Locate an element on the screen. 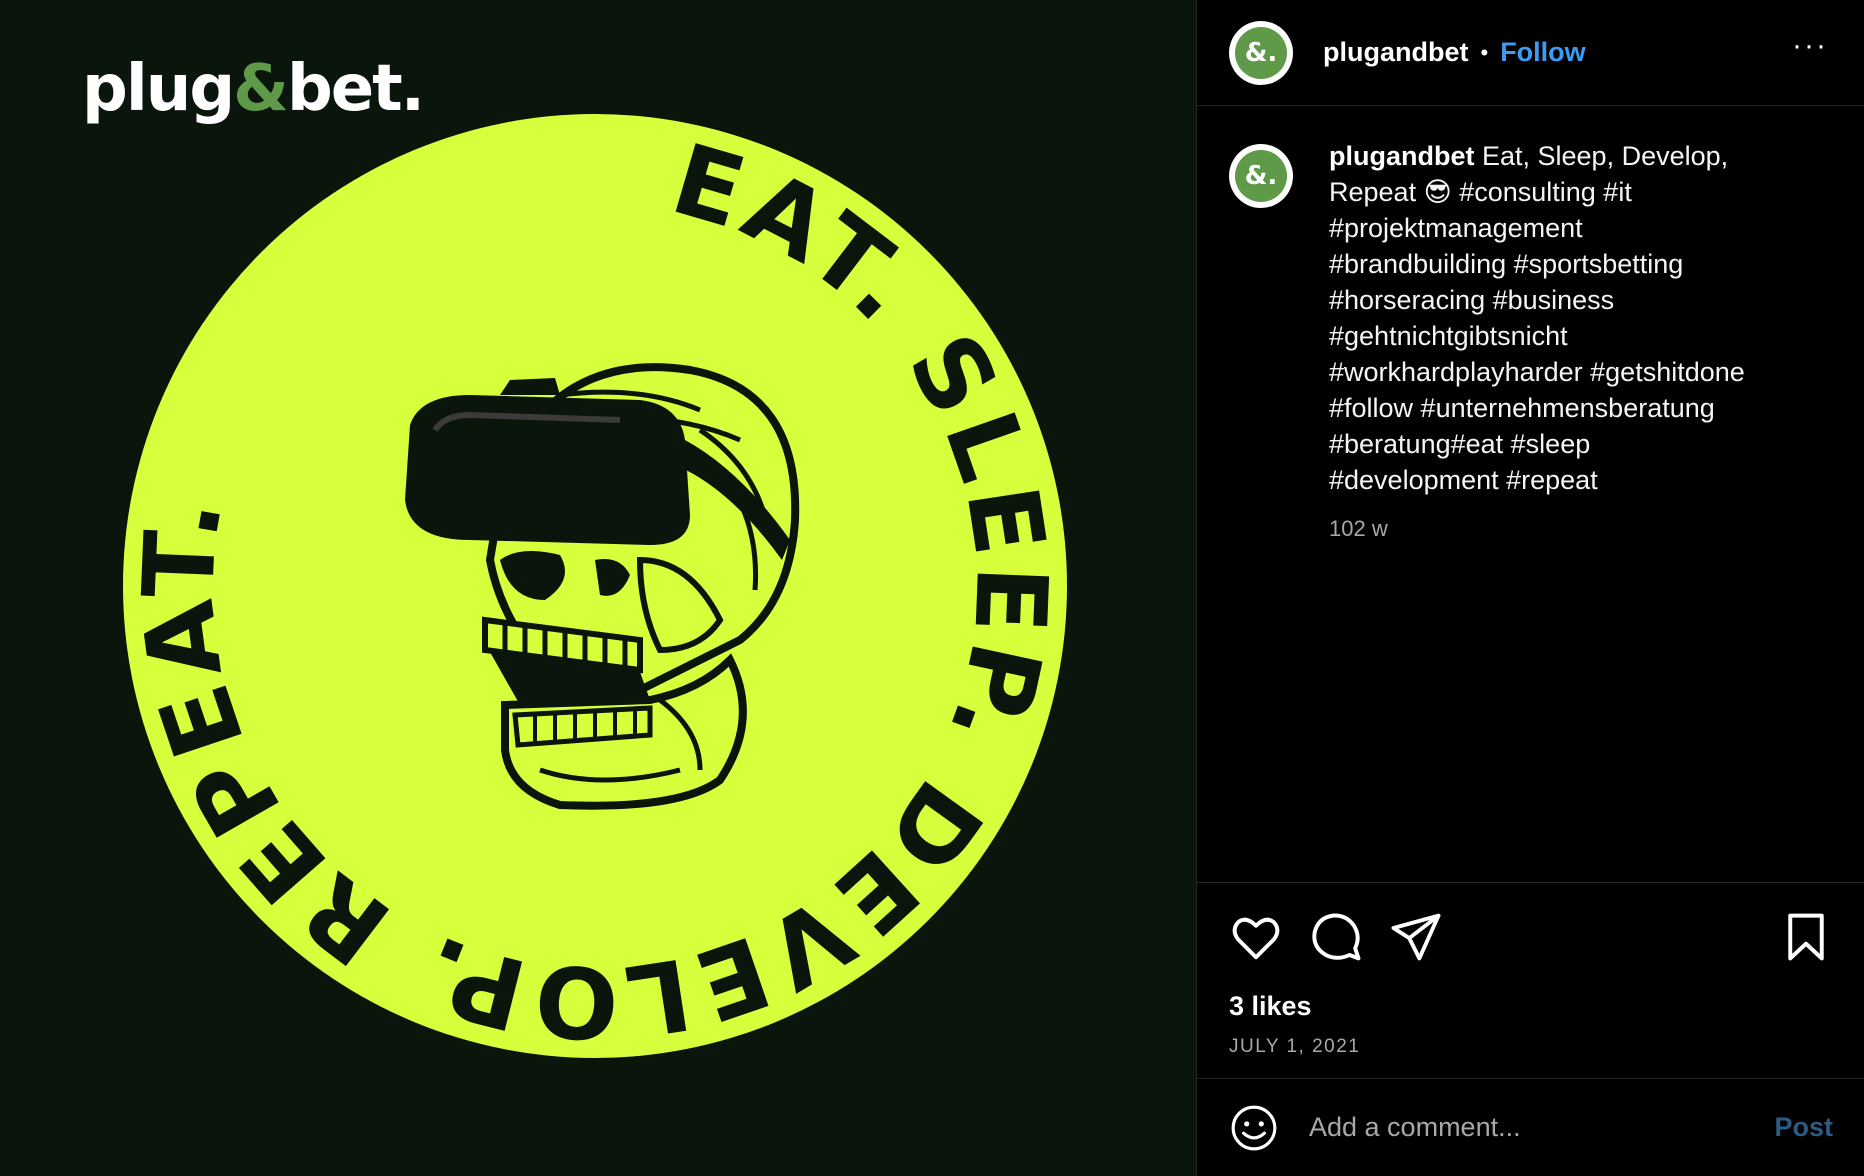 This screenshot has width=1864, height=1176. comment-bar: Post is located at coordinates (1530, 1127).